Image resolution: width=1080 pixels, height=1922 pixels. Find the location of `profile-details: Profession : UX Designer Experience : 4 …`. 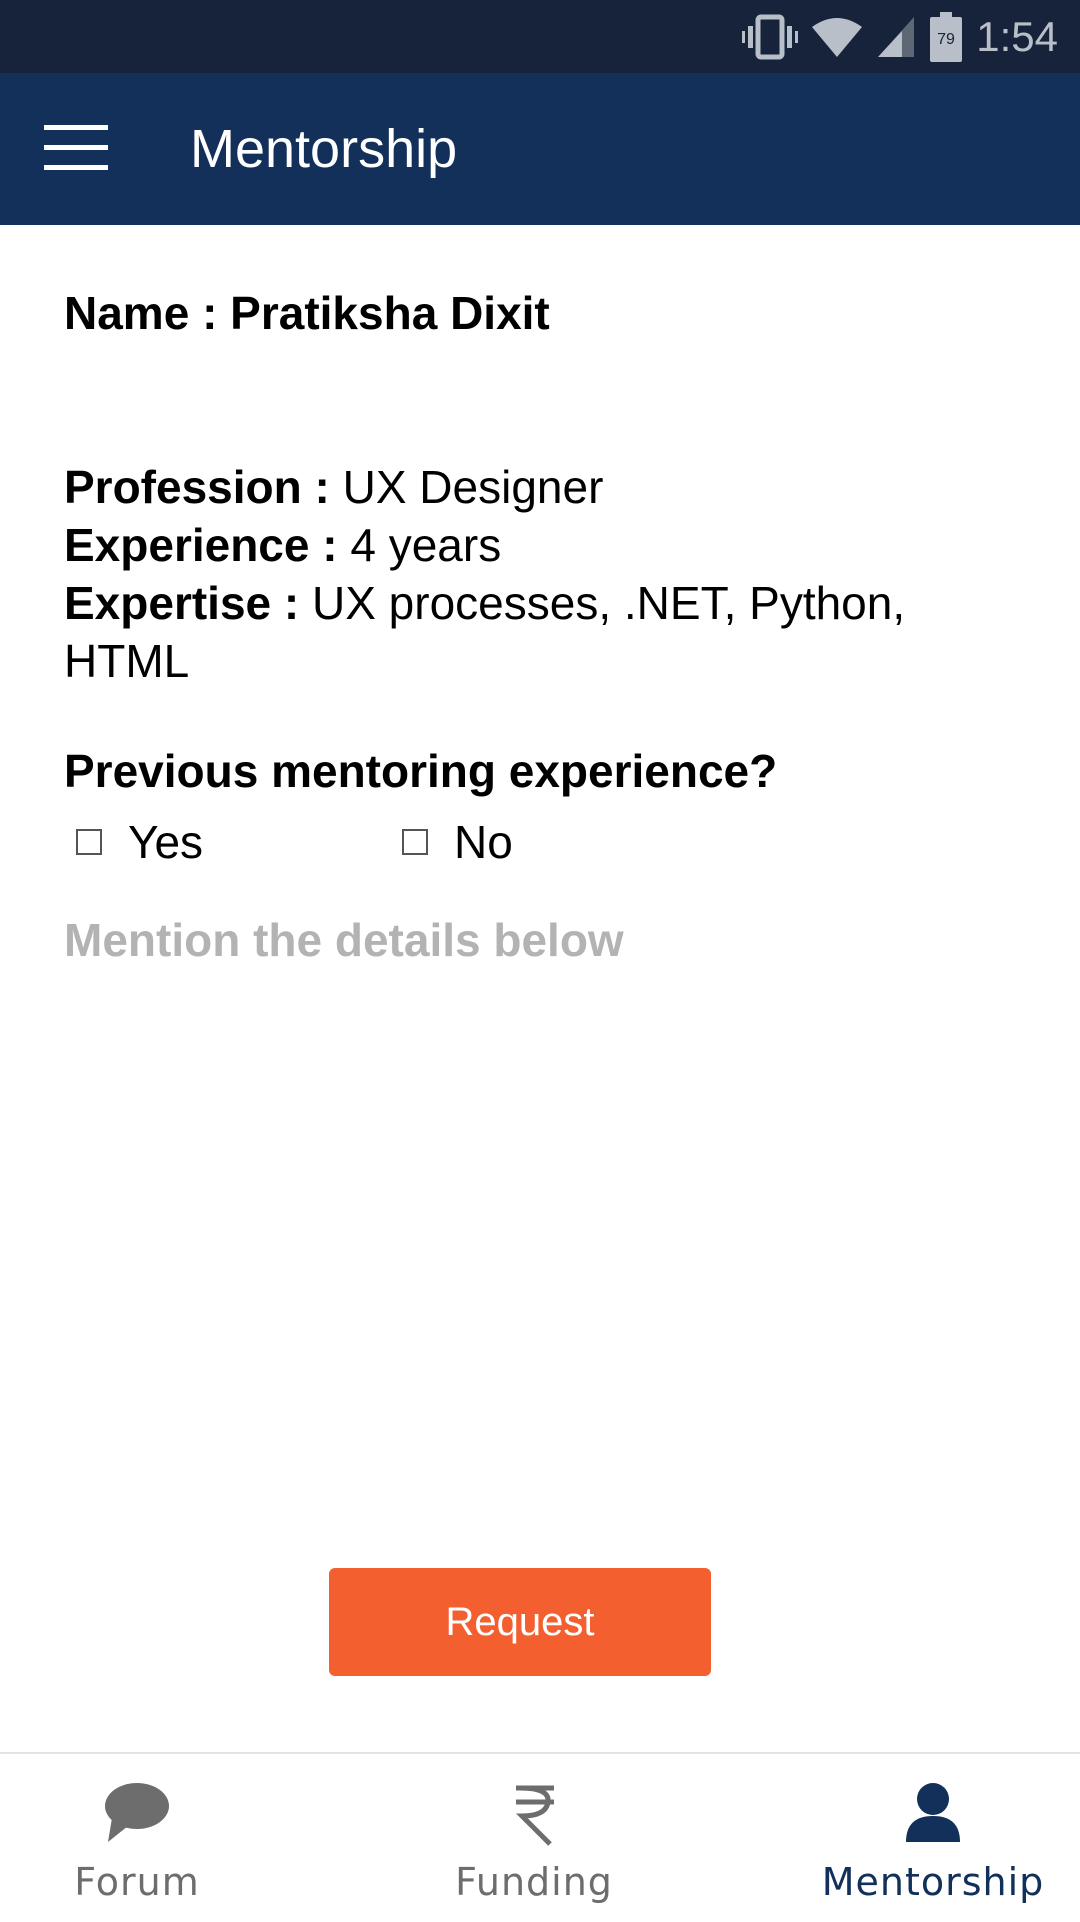

profile-details: Profession : UX Designer Experience : 4 … is located at coordinates (514, 574).